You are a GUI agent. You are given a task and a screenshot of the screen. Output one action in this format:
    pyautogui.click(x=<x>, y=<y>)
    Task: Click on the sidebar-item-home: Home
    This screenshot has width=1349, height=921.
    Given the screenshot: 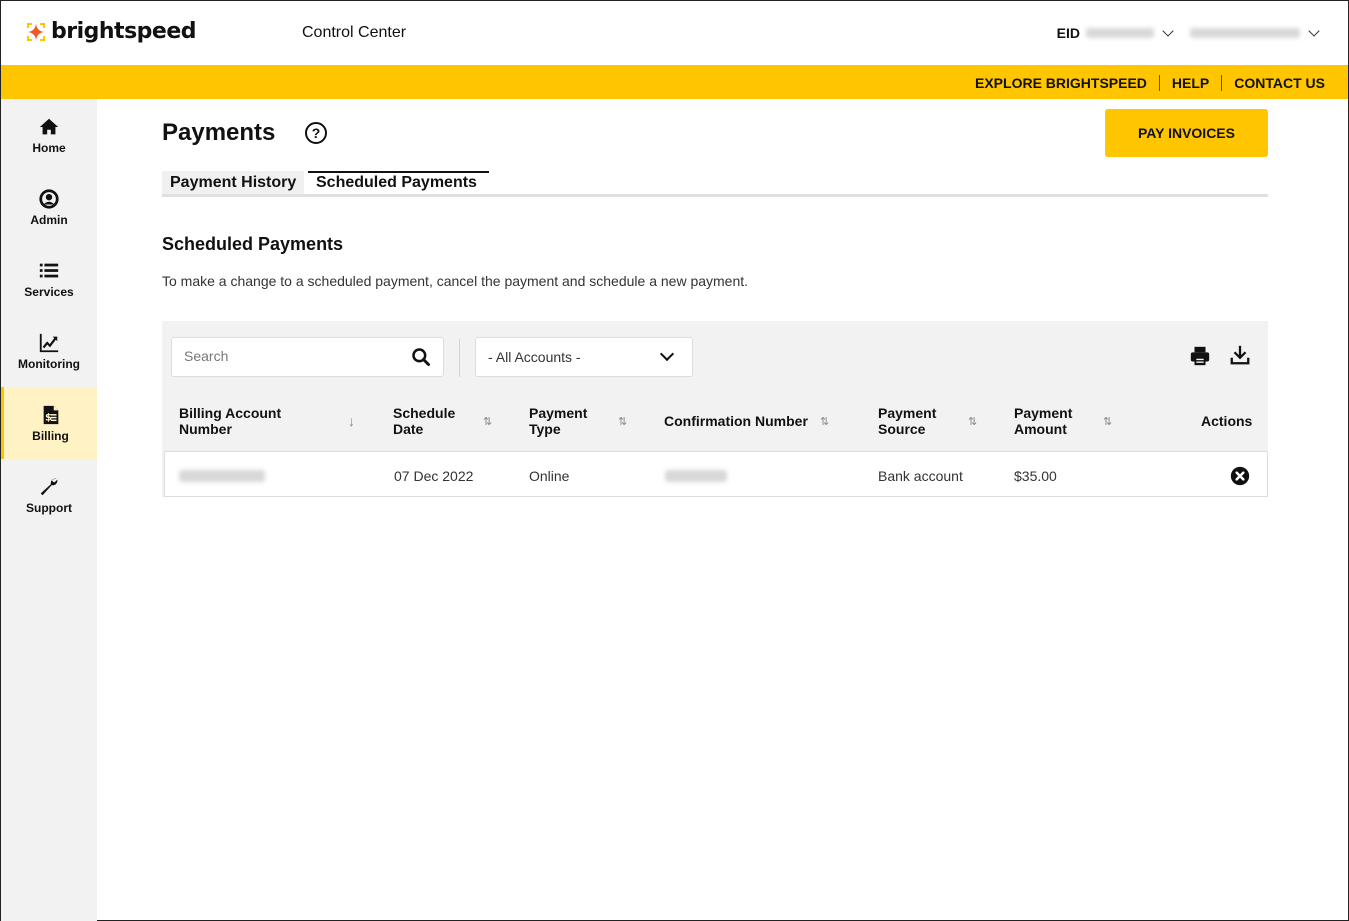 What is the action you would take?
    pyautogui.click(x=49, y=135)
    